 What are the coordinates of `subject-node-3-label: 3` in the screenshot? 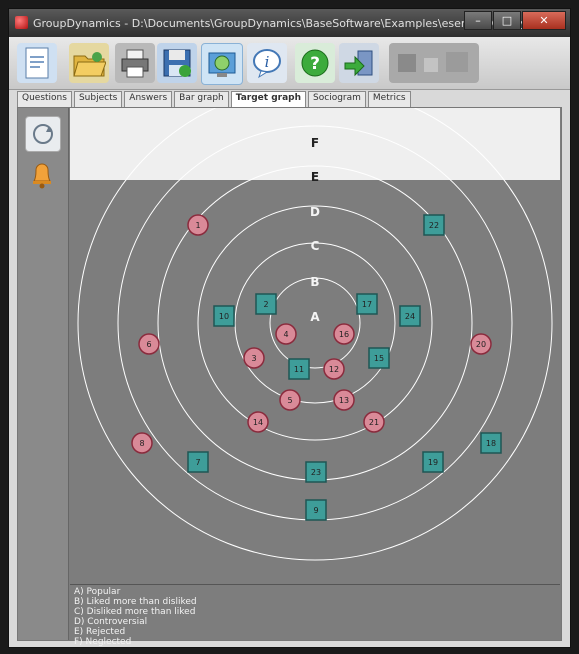 It's located at (253, 358).